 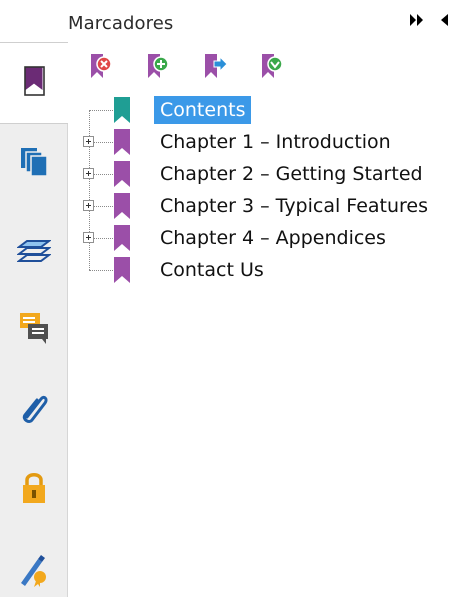 I want to click on bookmarks-tab, so click(x=34, y=83).